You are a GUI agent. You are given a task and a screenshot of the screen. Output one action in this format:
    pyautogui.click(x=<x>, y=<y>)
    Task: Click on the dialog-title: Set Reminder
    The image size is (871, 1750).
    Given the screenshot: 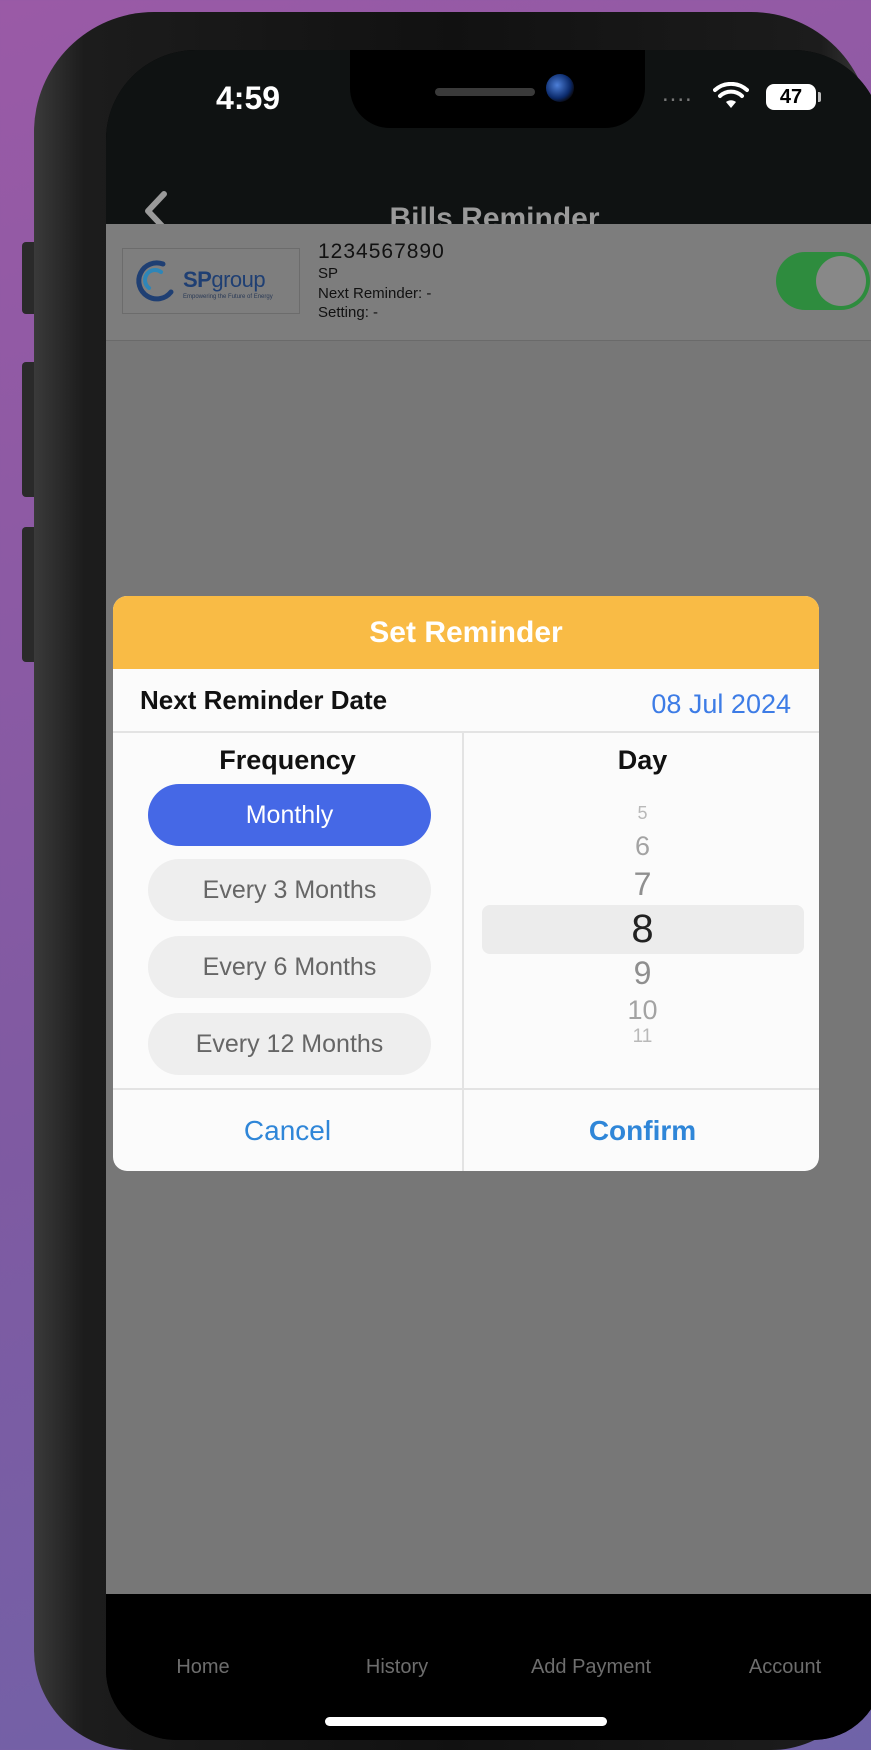 What is the action you would take?
    pyautogui.click(x=466, y=632)
    